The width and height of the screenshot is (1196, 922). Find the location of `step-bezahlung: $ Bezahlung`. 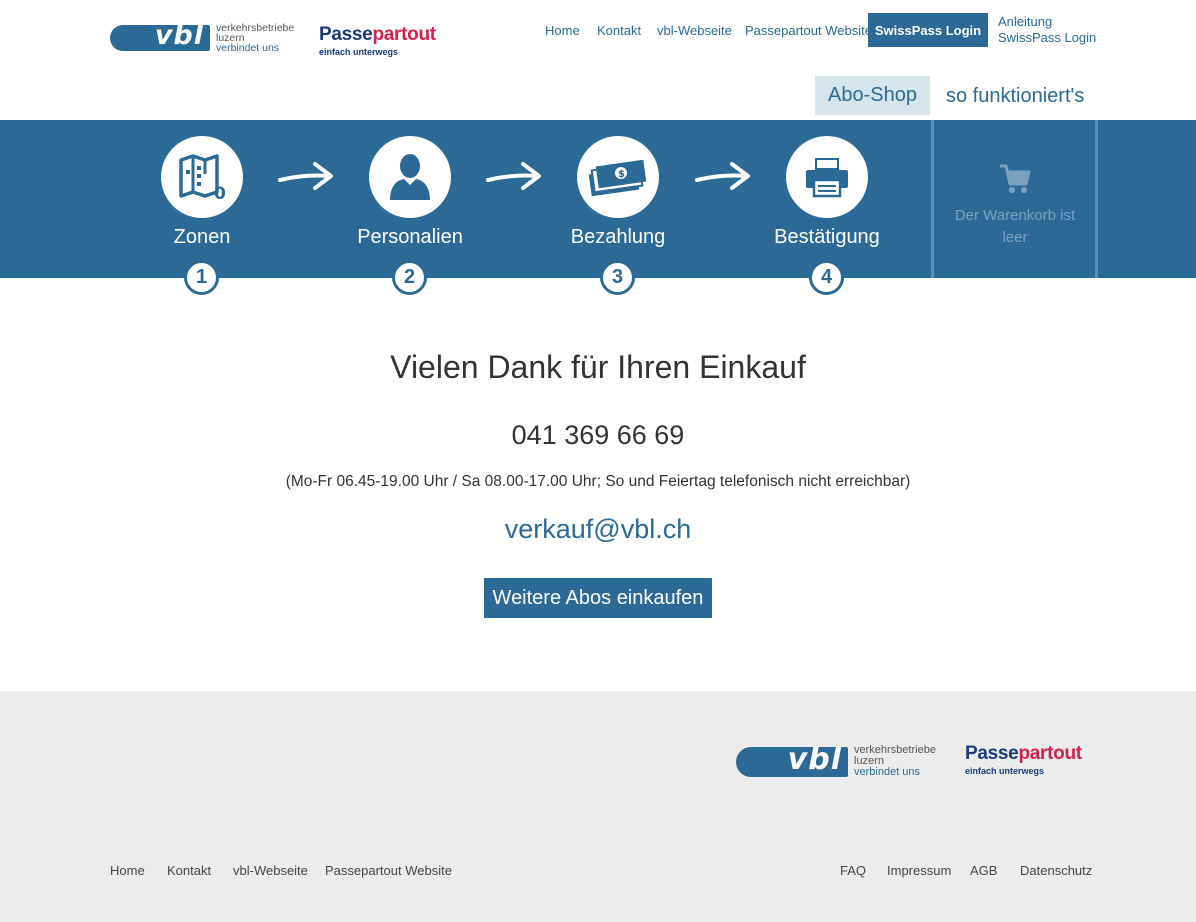

step-bezahlung: $ Bezahlung is located at coordinates (618, 192).